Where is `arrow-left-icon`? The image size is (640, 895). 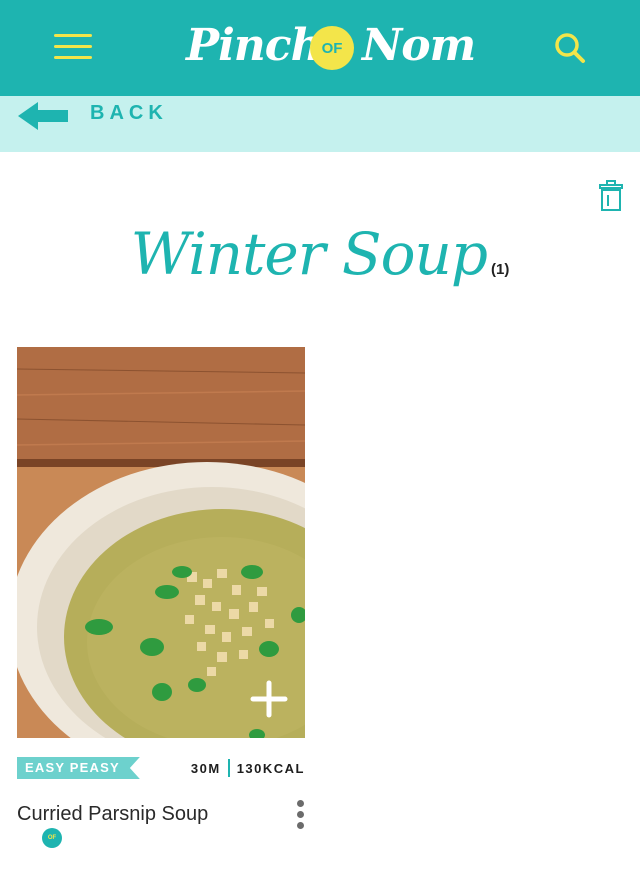 arrow-left-icon is located at coordinates (43, 116).